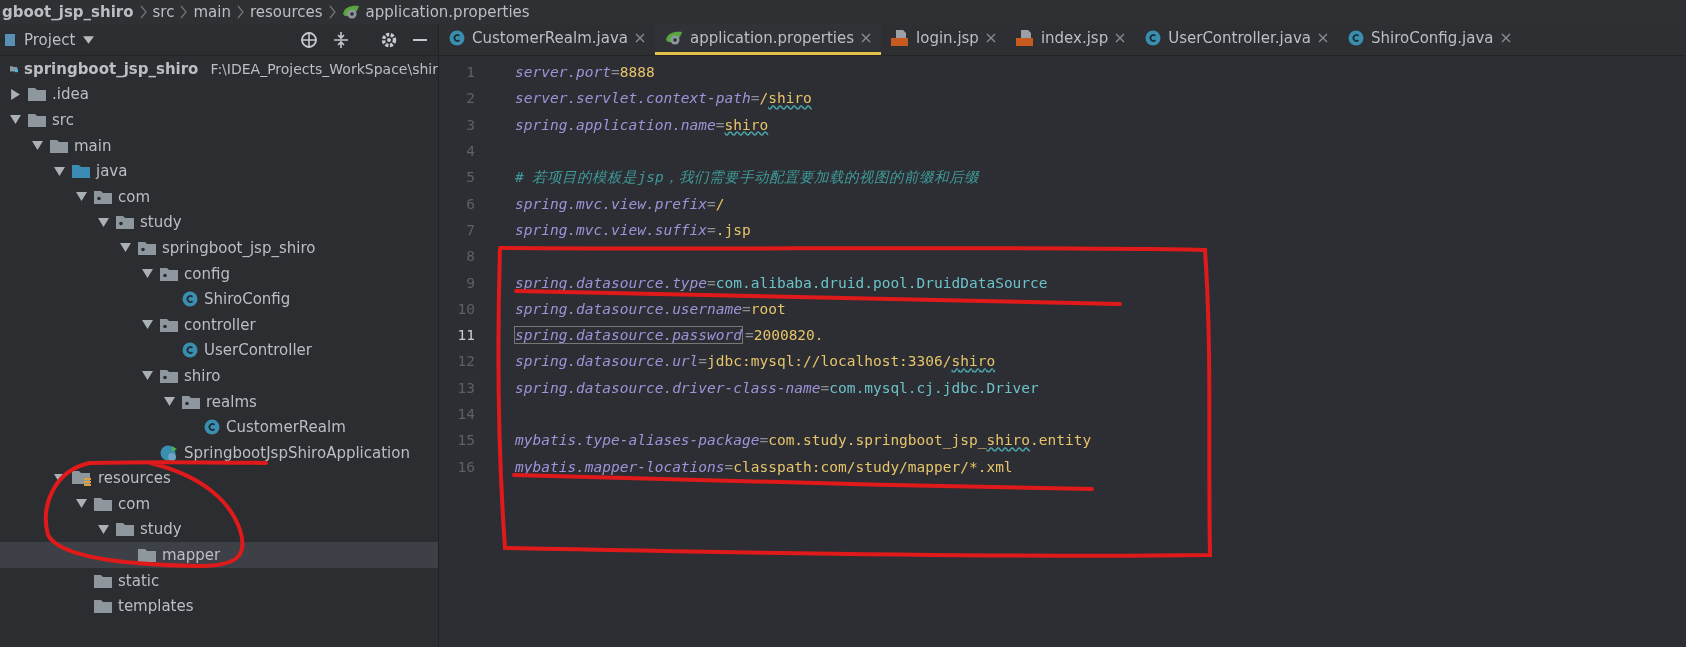 Image resolution: width=1686 pixels, height=647 pixels. I want to click on code-line: mybatis.mapper-locations=classpath:com/study/mapper/*.xml, so click(764, 466).